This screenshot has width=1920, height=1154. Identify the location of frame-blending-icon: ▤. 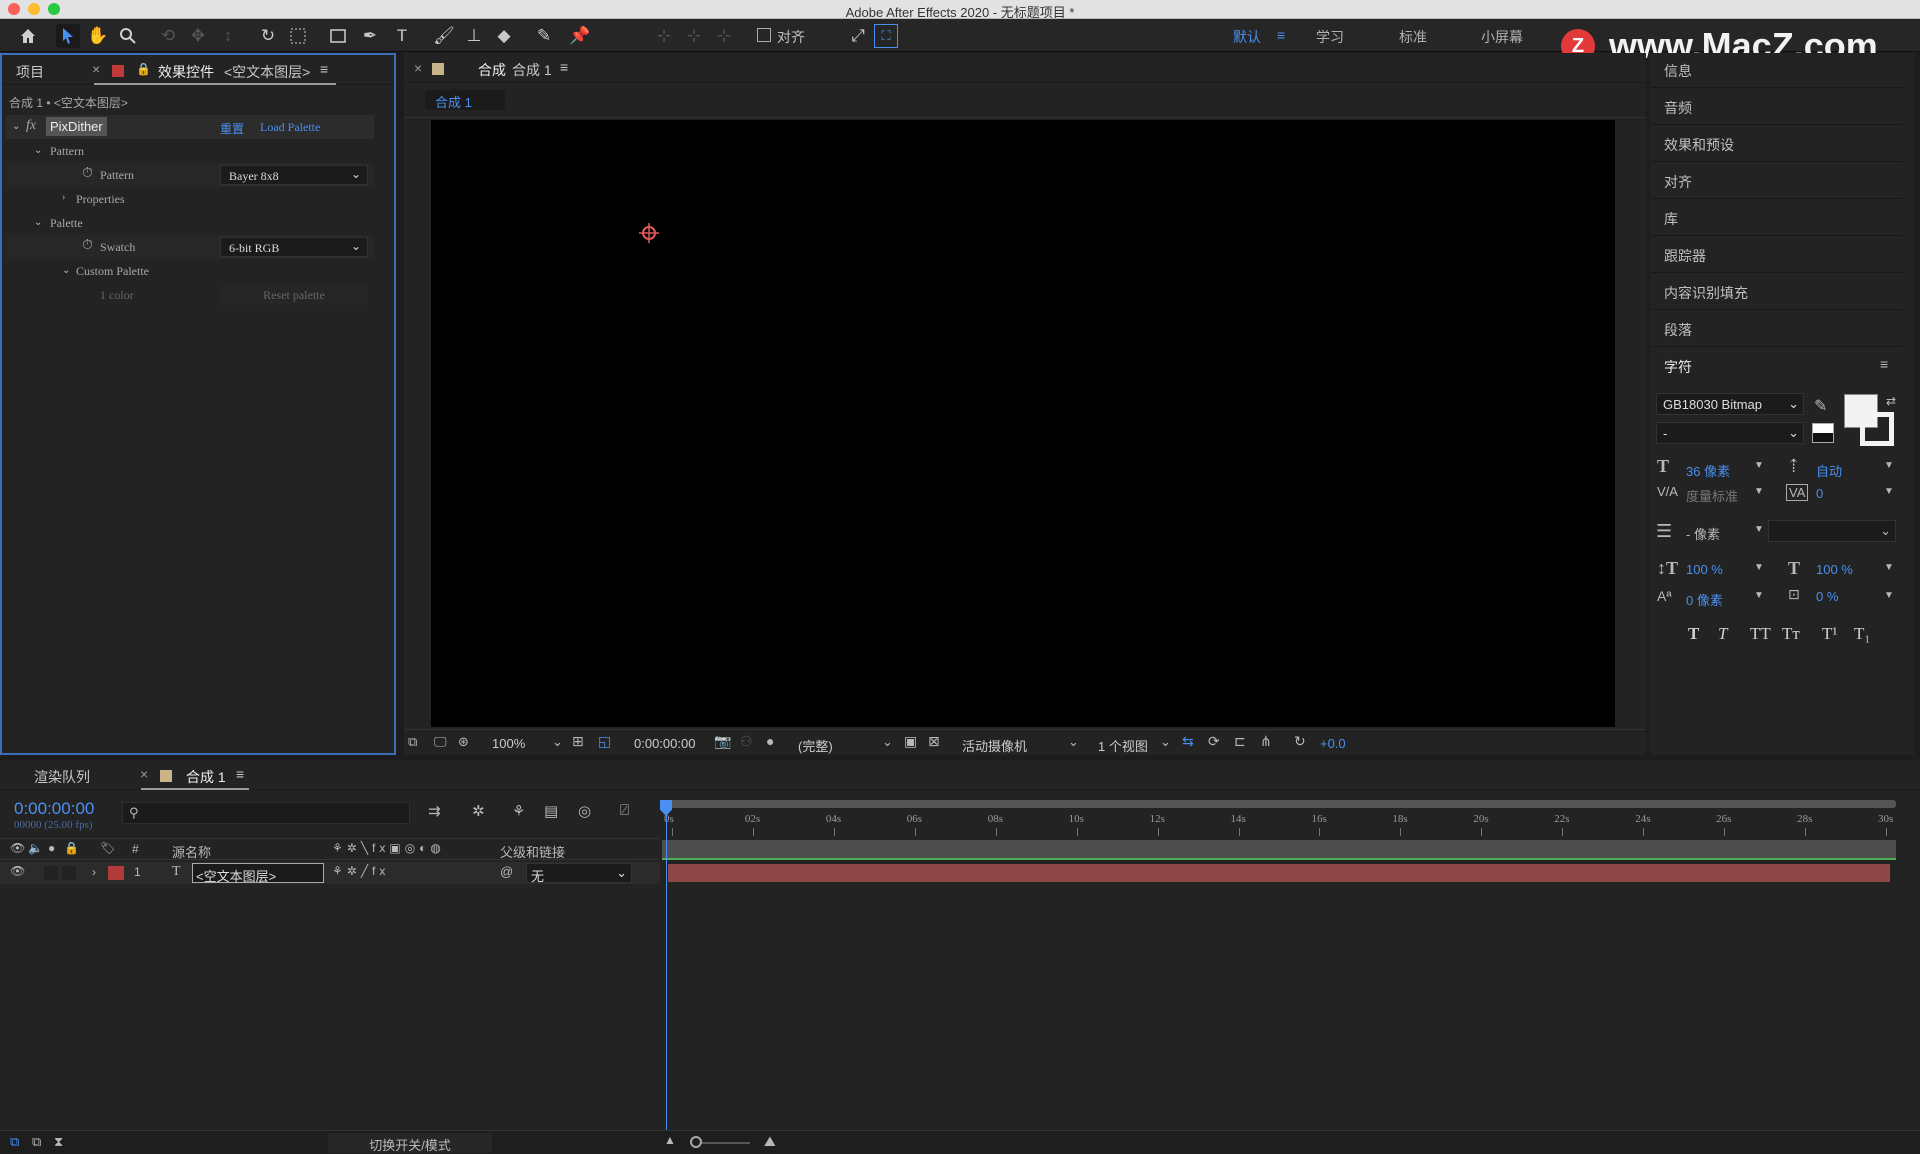
(551, 811).